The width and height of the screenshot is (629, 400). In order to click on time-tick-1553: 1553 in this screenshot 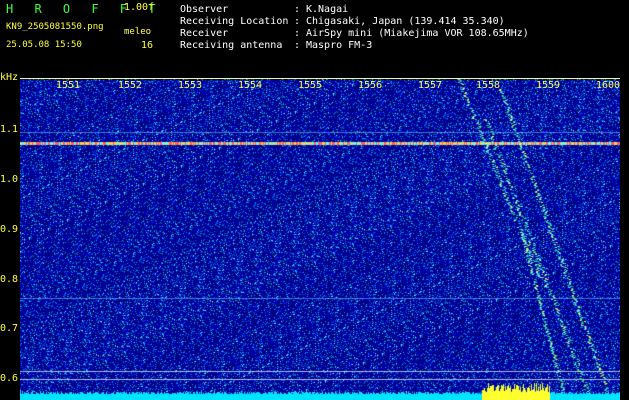, I will do `click(190, 85)`.